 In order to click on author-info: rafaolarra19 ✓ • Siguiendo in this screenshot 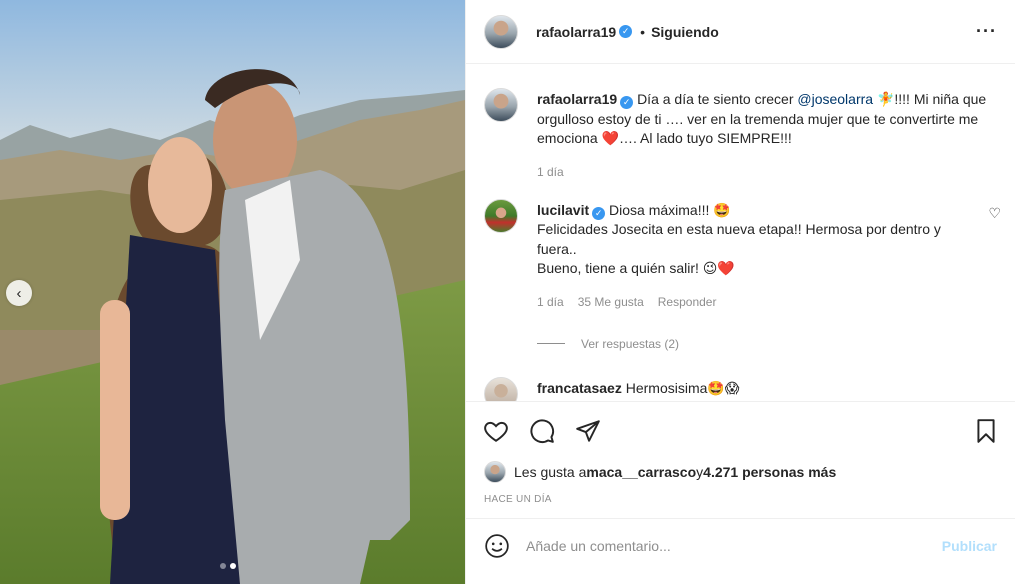, I will do `click(627, 32)`.